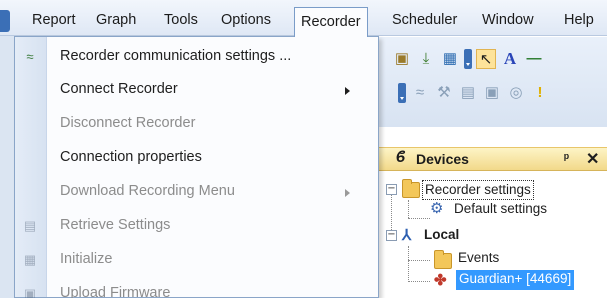  I want to click on menu-item-retrieve-settings: ▤ Retrieve Settings, so click(196, 226).